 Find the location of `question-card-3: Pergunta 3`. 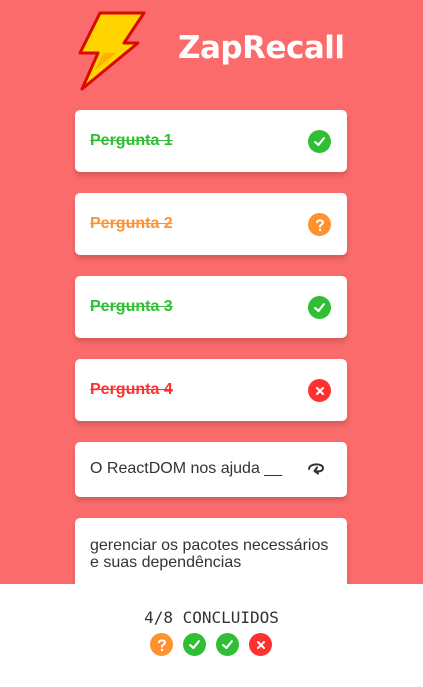

question-card-3: Pergunta 3 is located at coordinates (211, 307).